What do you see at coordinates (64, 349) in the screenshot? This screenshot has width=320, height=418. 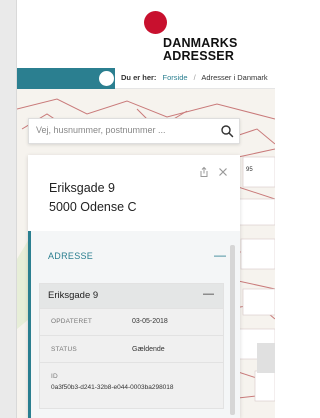 I see `field-label: STATUS` at bounding box center [64, 349].